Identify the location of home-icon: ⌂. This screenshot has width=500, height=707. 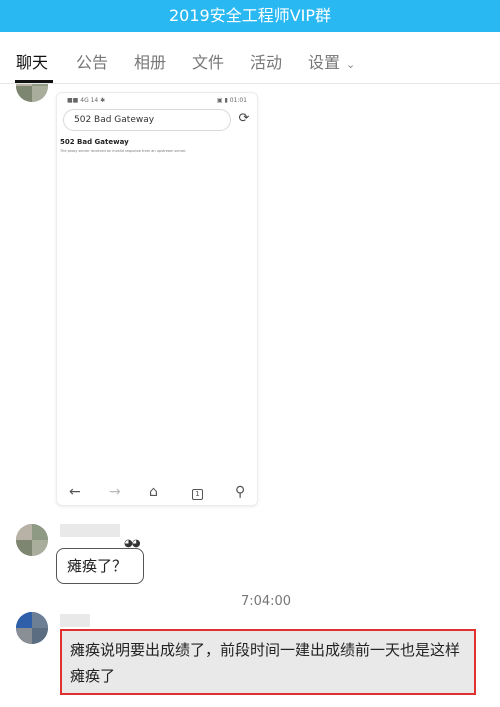
(153, 492).